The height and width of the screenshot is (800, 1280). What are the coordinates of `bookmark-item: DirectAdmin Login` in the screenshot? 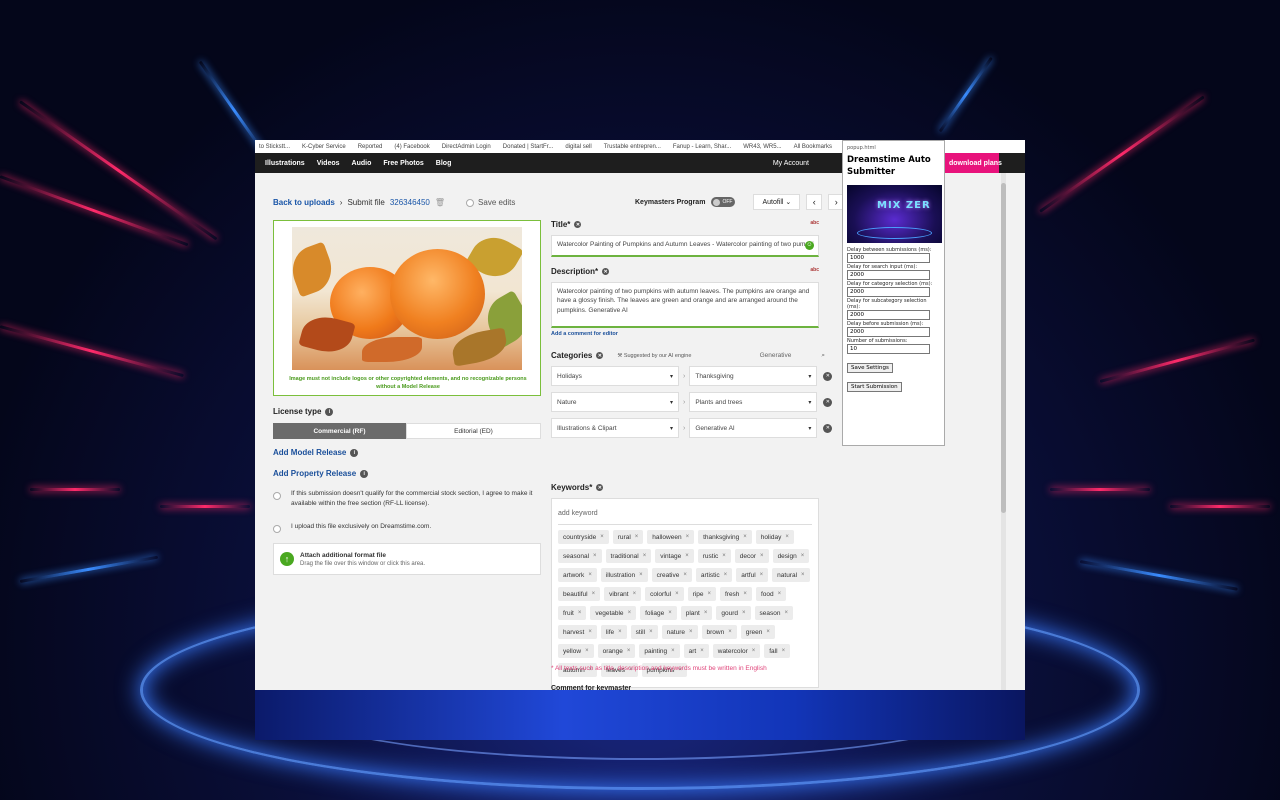 It's located at (466, 147).